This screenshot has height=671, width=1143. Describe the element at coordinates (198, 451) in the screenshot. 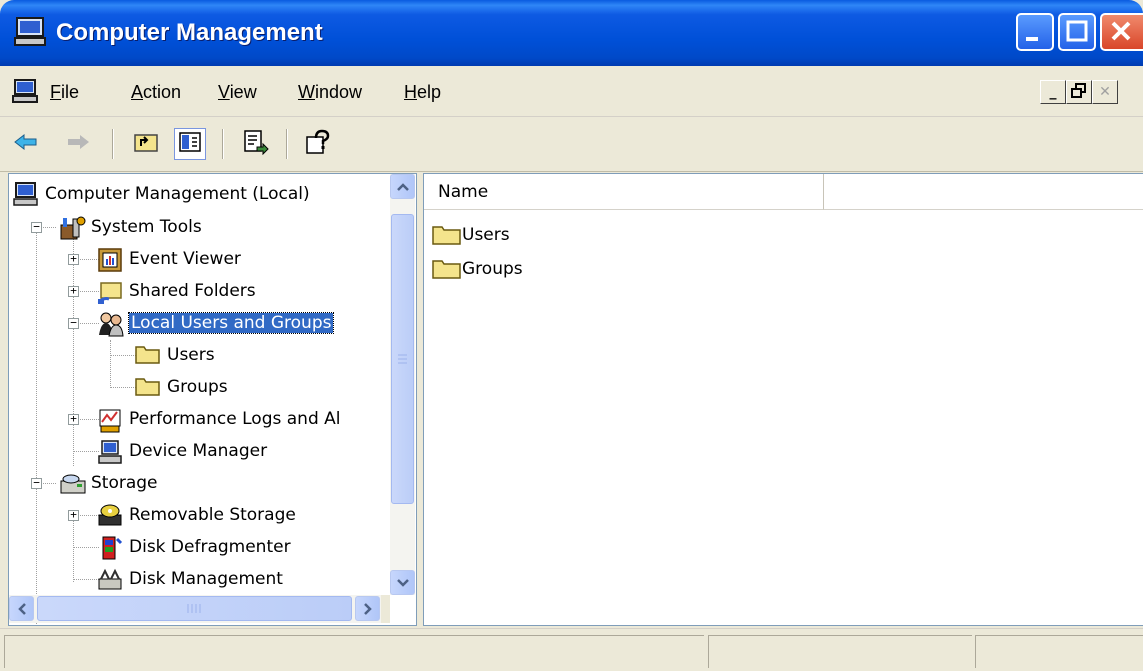

I see `tree-label: Device Manager` at that location.